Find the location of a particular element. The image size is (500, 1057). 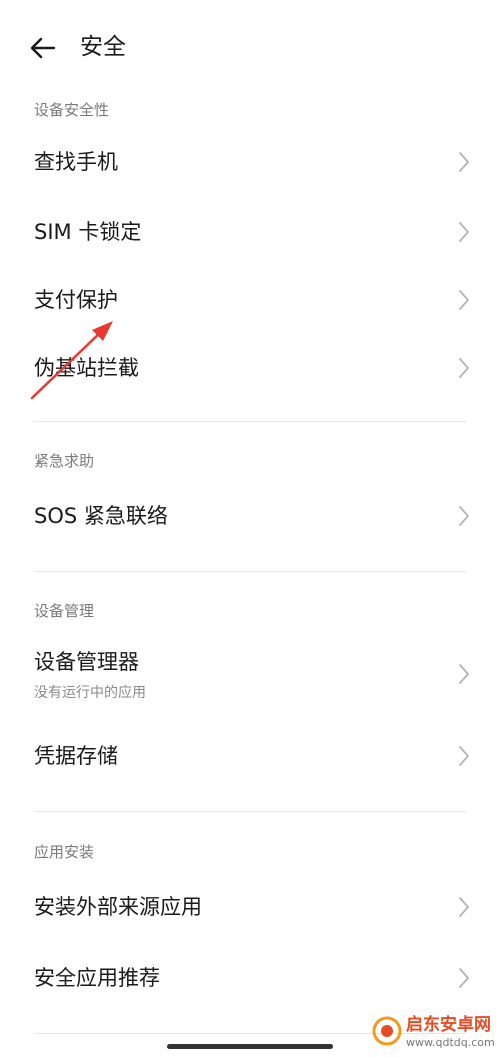

section-header-device-security: 设备安全性 is located at coordinates (72, 110).